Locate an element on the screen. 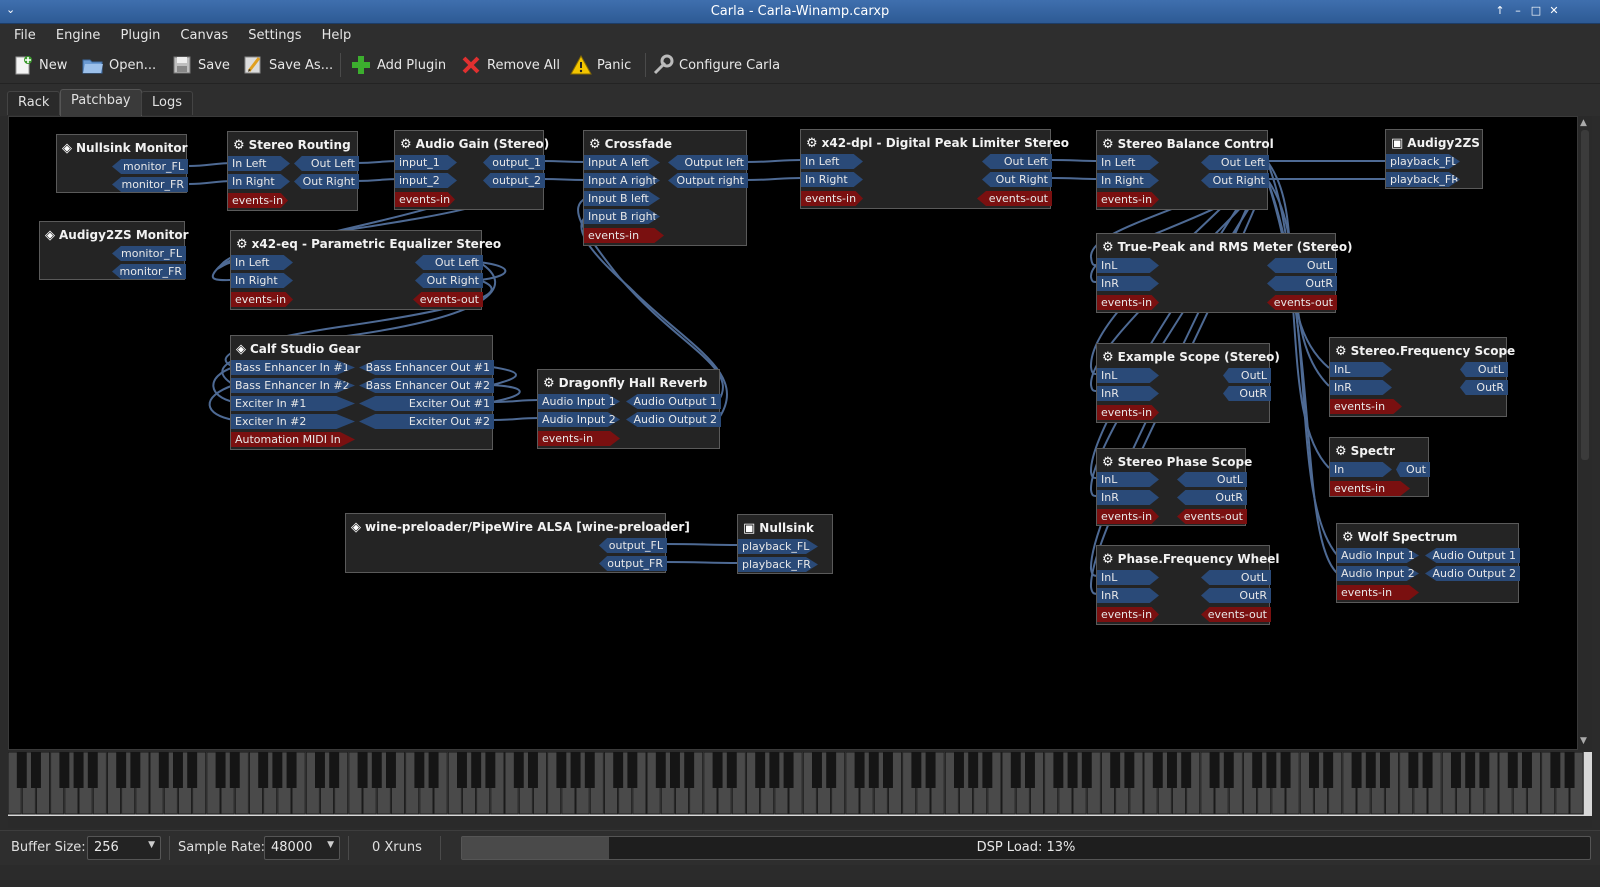 The width and height of the screenshot is (1600, 887). remove-all-button: Remove All is located at coordinates (510, 65).